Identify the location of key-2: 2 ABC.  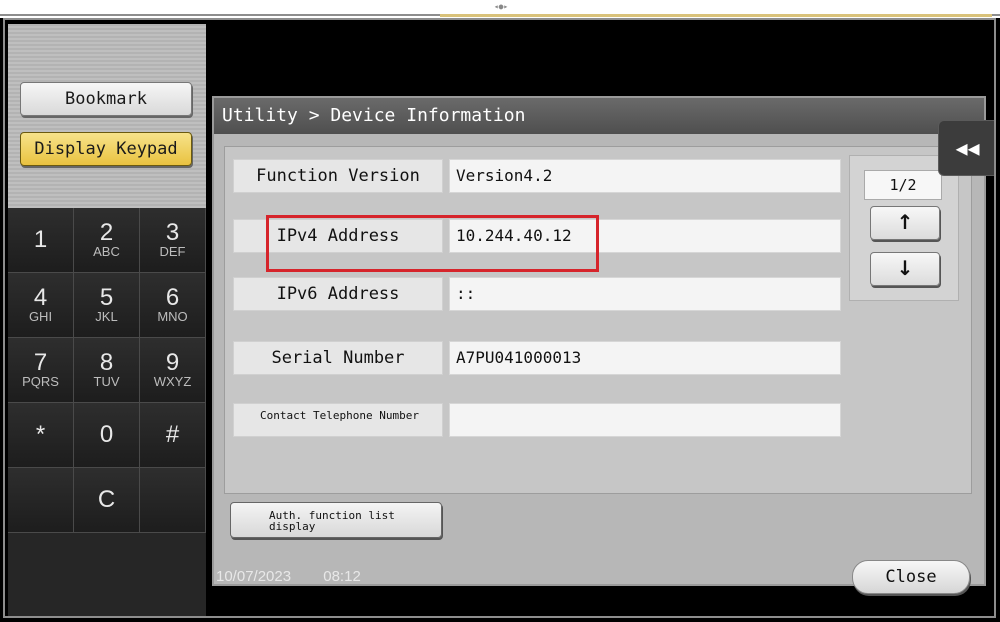
(107, 240).